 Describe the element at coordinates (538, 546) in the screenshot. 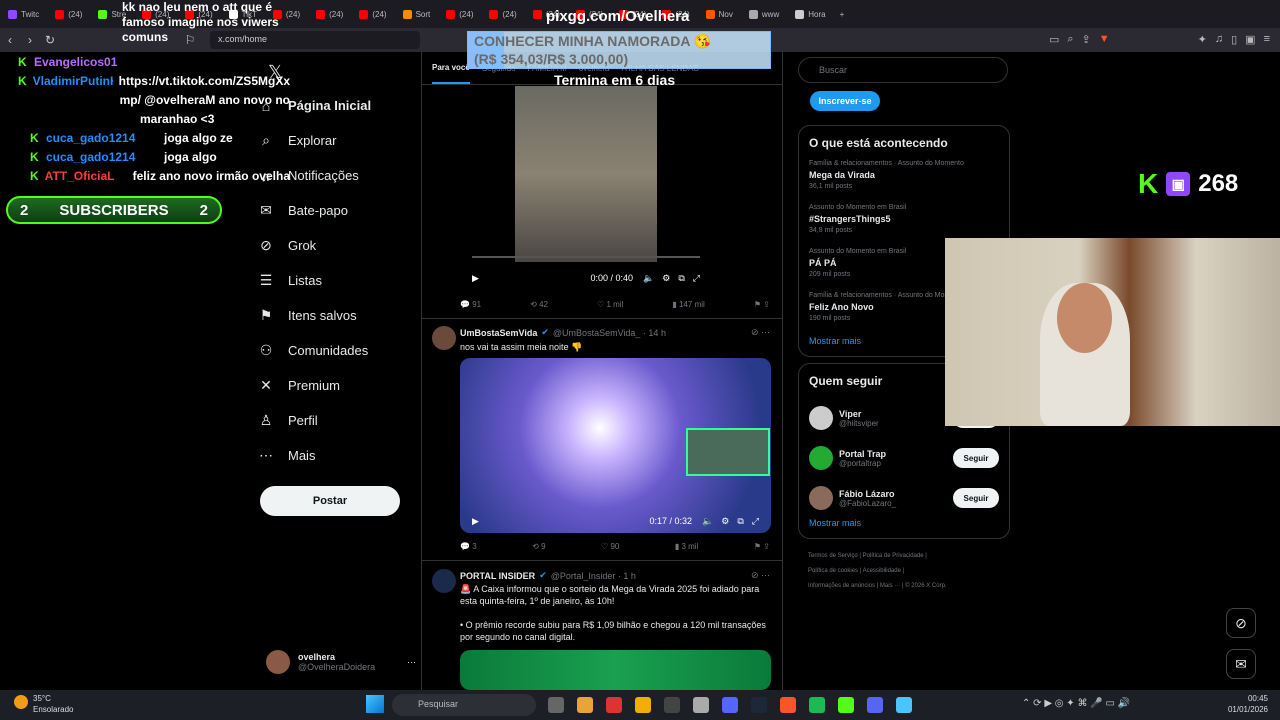

I see `retweet-button: ⟲ 9` at that location.